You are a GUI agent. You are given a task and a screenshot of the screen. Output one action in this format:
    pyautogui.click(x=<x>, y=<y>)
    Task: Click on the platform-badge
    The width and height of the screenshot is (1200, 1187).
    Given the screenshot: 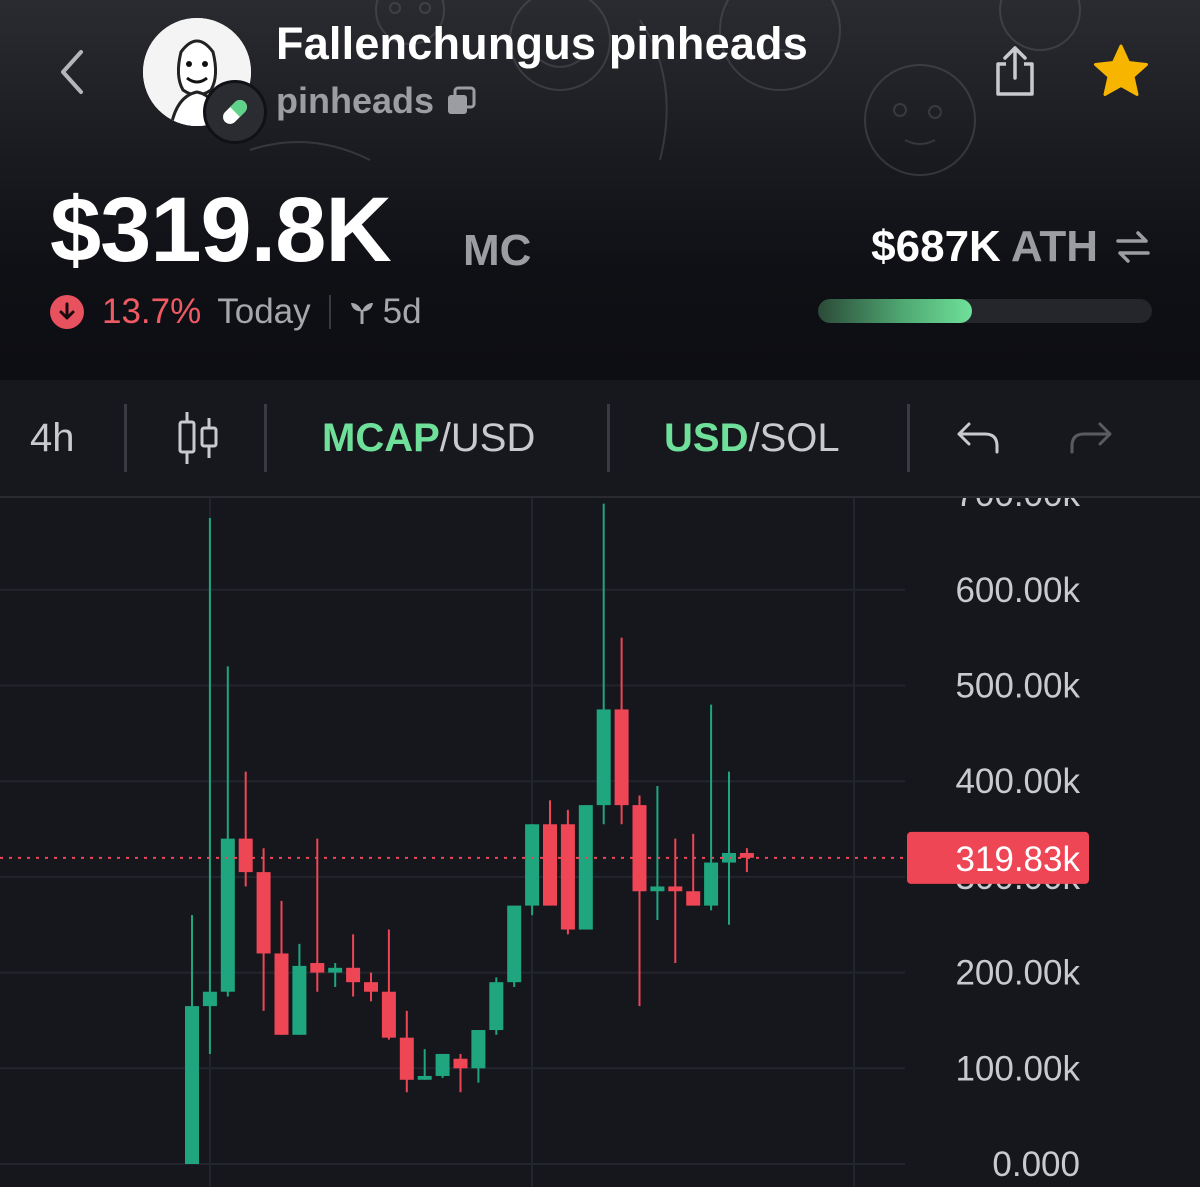 What is the action you would take?
    pyautogui.click(x=235, y=112)
    